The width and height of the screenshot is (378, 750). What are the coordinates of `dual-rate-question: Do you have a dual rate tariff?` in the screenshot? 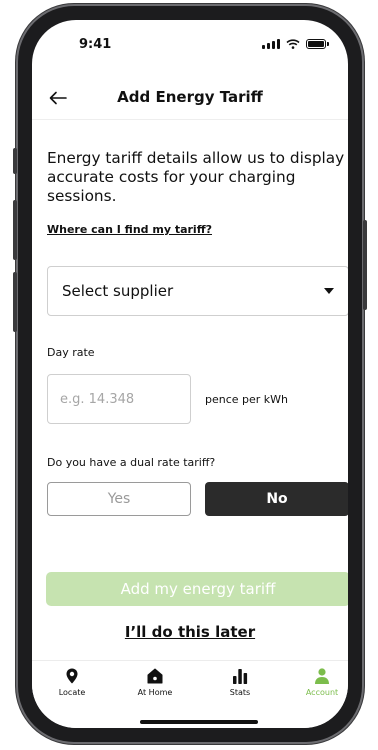 It's located at (131, 462).